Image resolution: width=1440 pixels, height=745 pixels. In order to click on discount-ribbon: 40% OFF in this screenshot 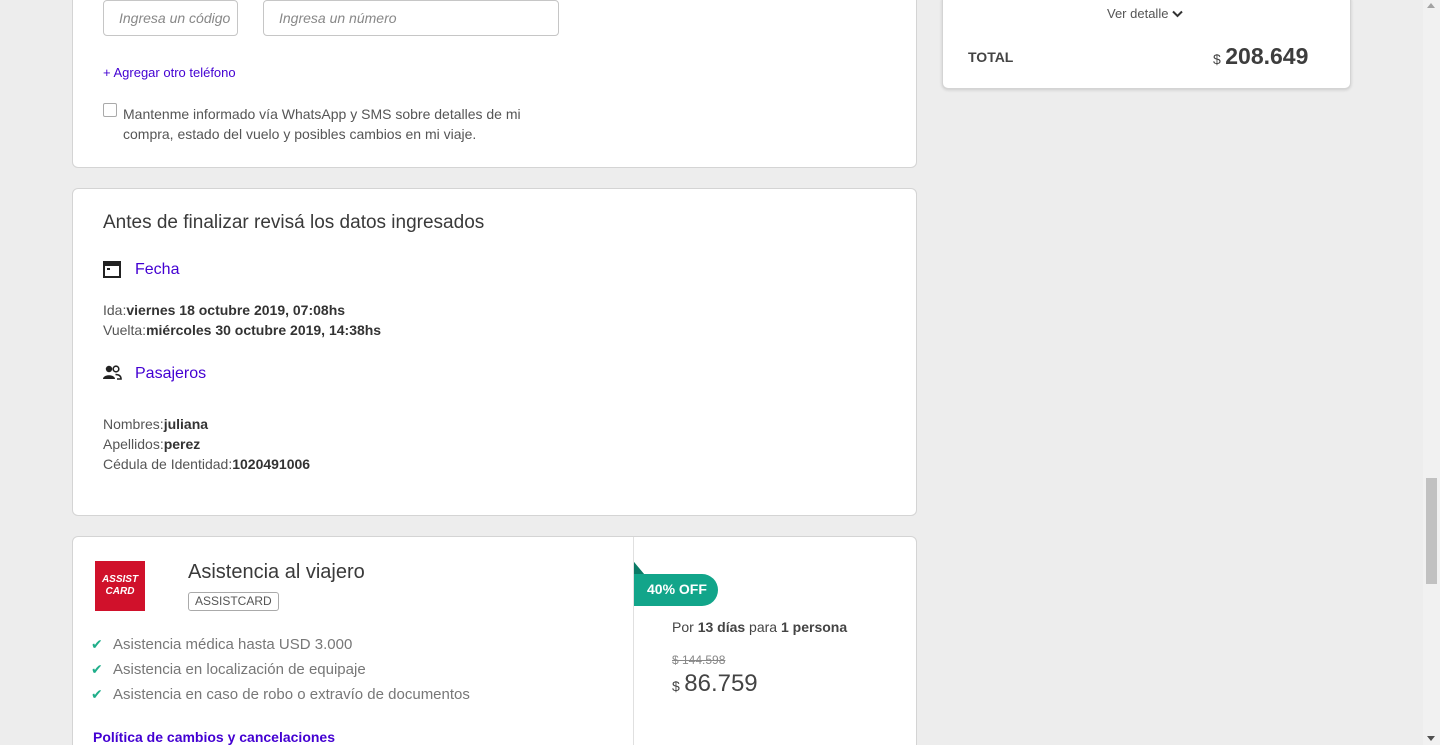, I will do `click(676, 584)`.